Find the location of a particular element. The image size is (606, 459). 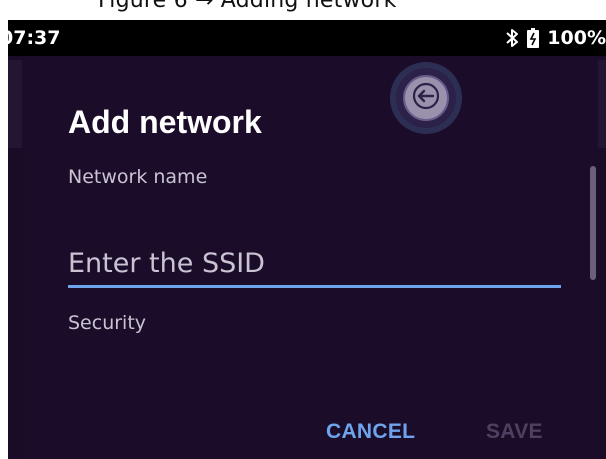

back-button-ring is located at coordinates (426, 98).